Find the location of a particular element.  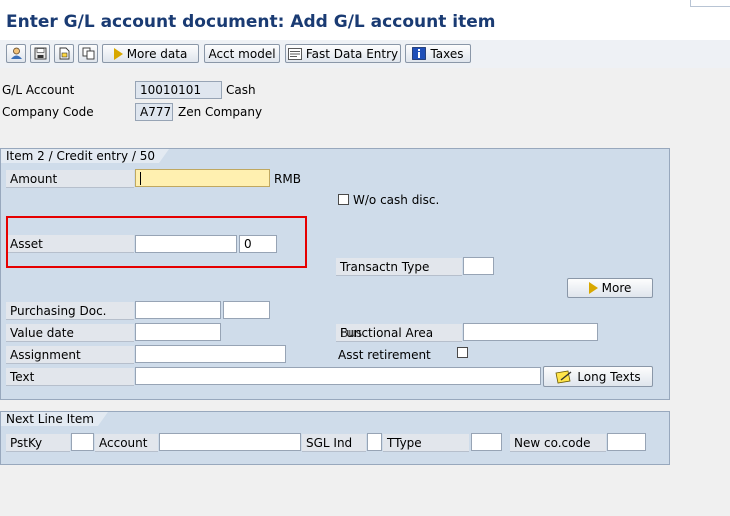

taxes-button: Taxes is located at coordinates (438, 53).